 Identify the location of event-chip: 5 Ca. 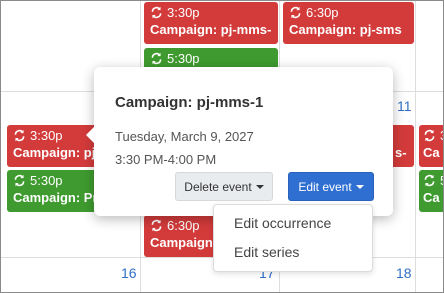
(431, 191).